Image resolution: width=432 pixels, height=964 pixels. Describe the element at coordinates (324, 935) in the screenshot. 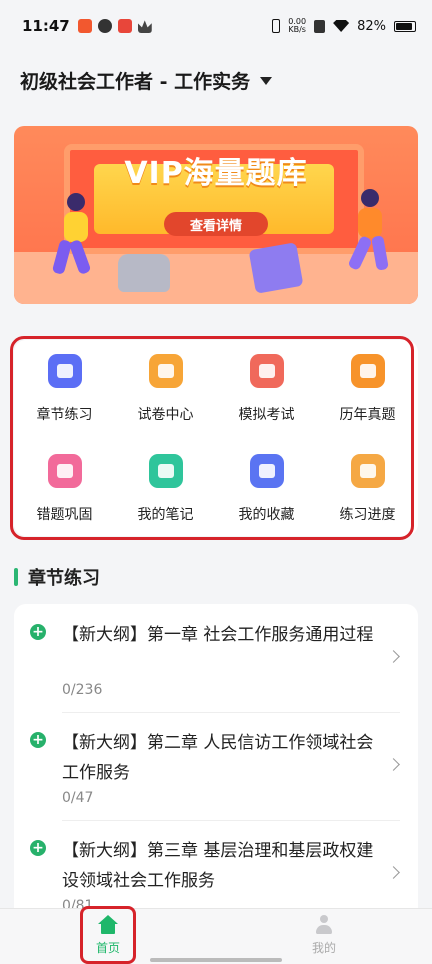

I see `nav-me: 我的` at that location.